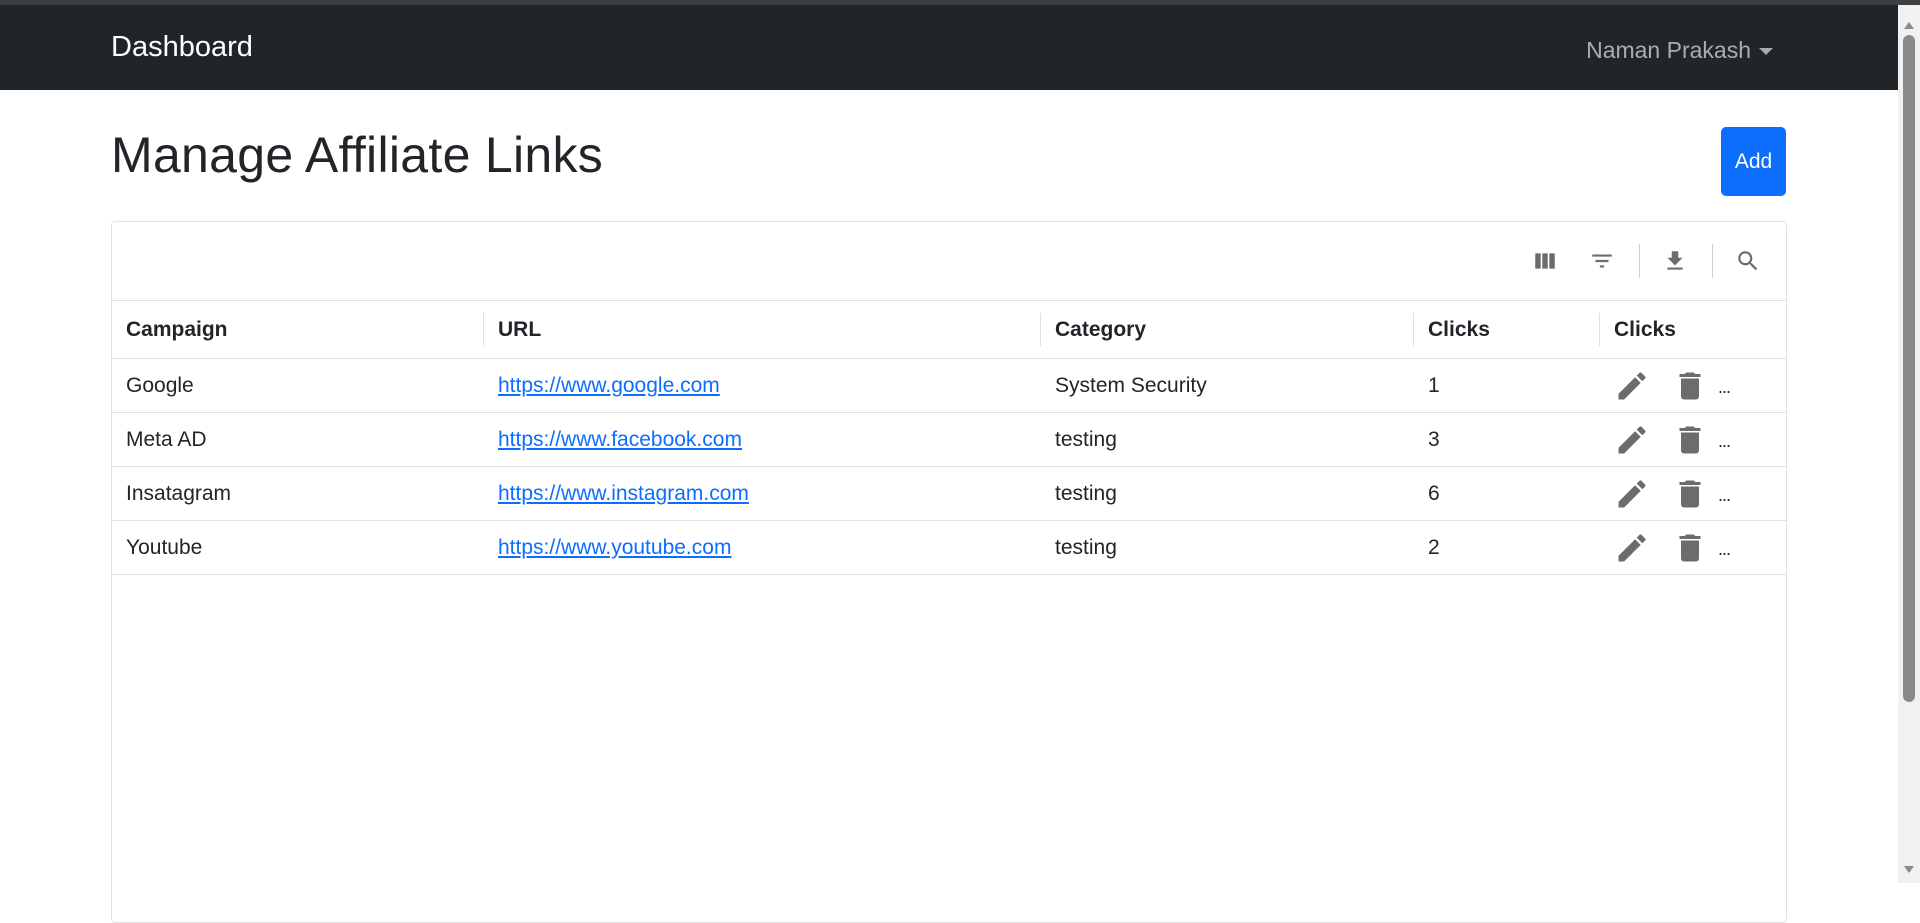 Image resolution: width=1920 pixels, height=923 pixels. What do you see at coordinates (1693, 330) in the screenshot?
I see `column-header-actions: Clicks` at bounding box center [1693, 330].